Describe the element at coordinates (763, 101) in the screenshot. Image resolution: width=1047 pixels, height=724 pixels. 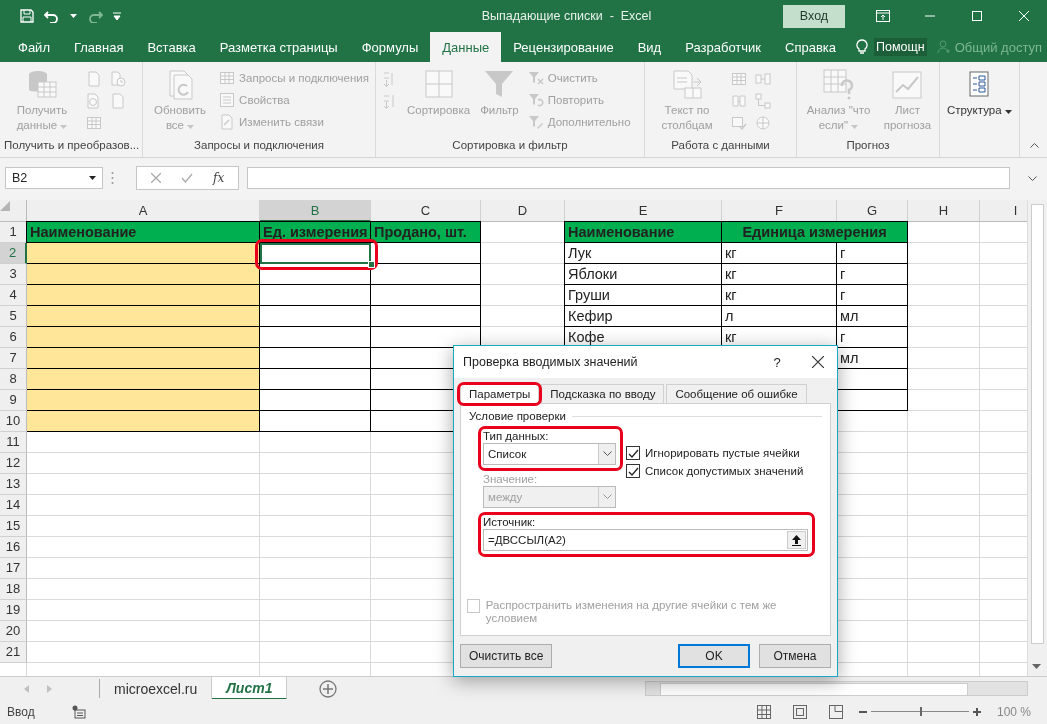
I see `relationships-icon` at that location.